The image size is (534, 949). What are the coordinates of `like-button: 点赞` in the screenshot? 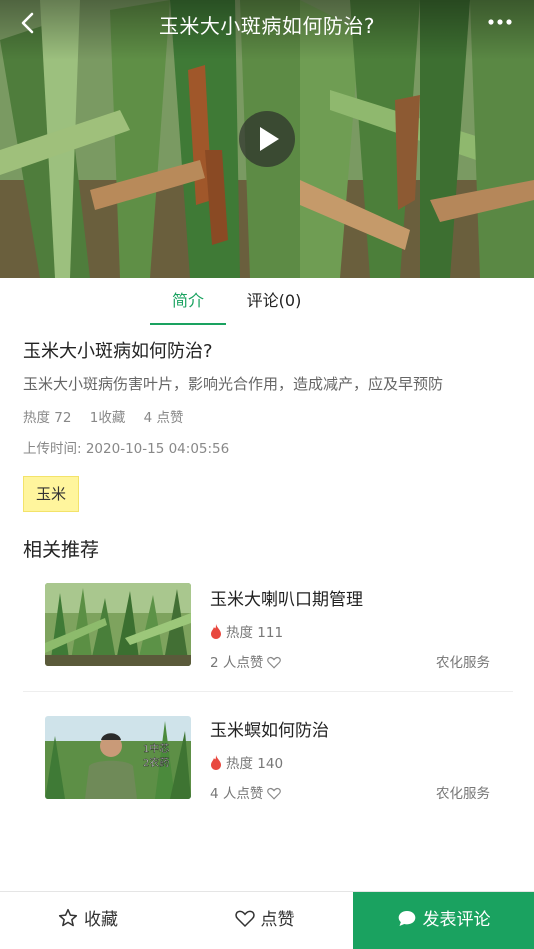 It's located at (264, 920).